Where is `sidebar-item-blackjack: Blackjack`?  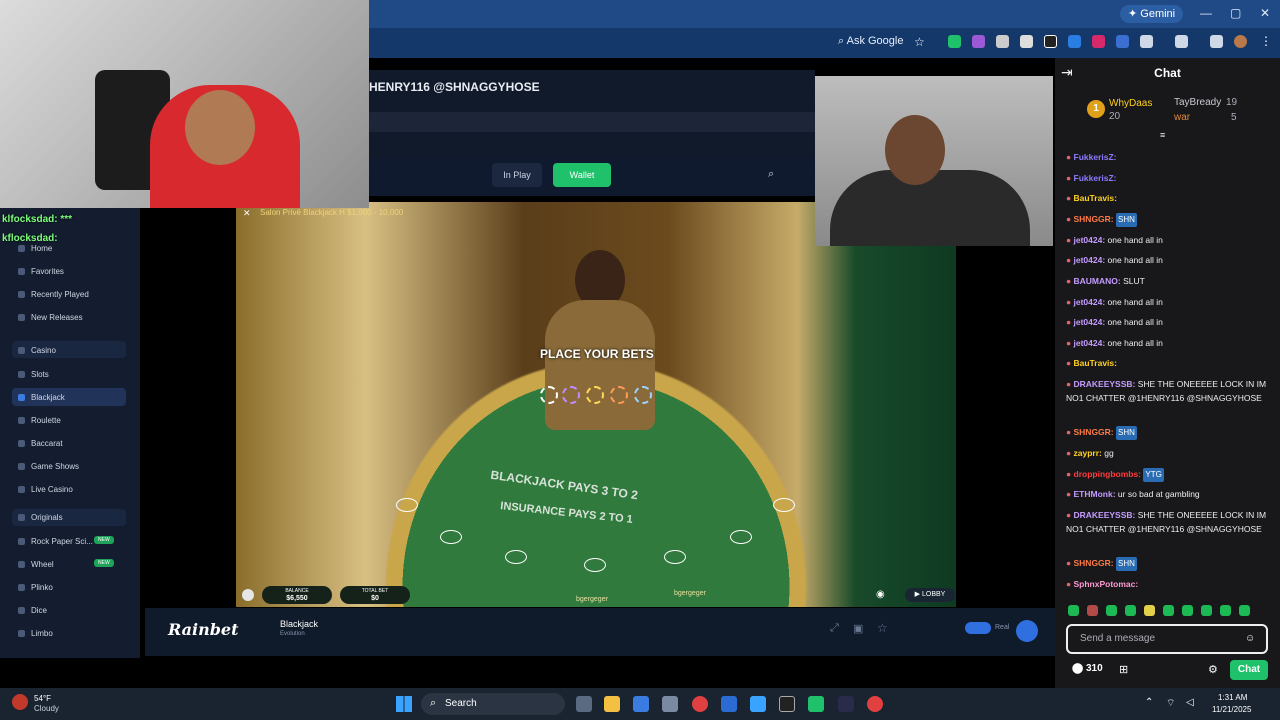
sidebar-item-blackjack: Blackjack is located at coordinates (41, 397).